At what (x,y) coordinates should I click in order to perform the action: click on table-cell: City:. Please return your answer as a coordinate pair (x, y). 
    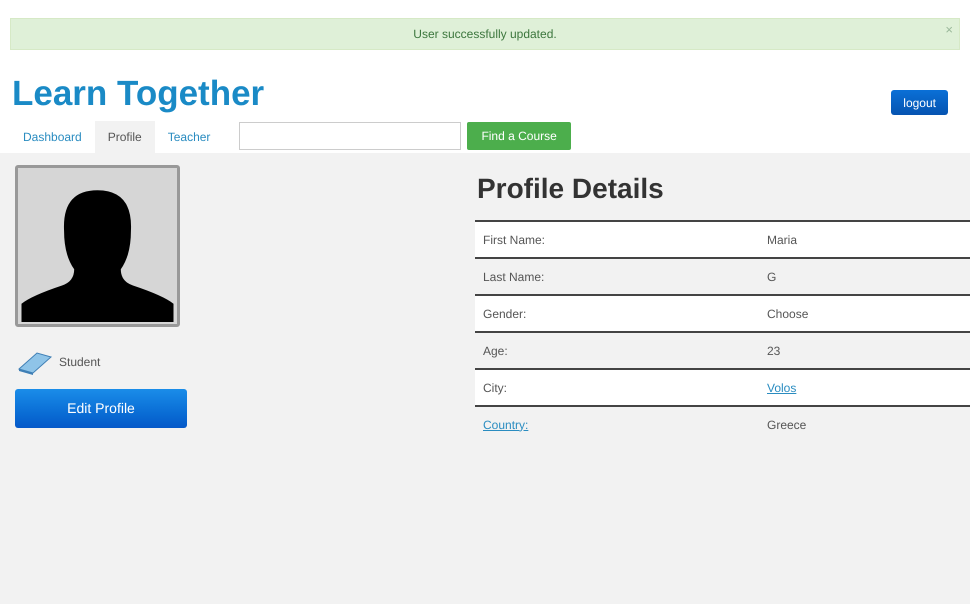
    Looking at the image, I should click on (495, 387).